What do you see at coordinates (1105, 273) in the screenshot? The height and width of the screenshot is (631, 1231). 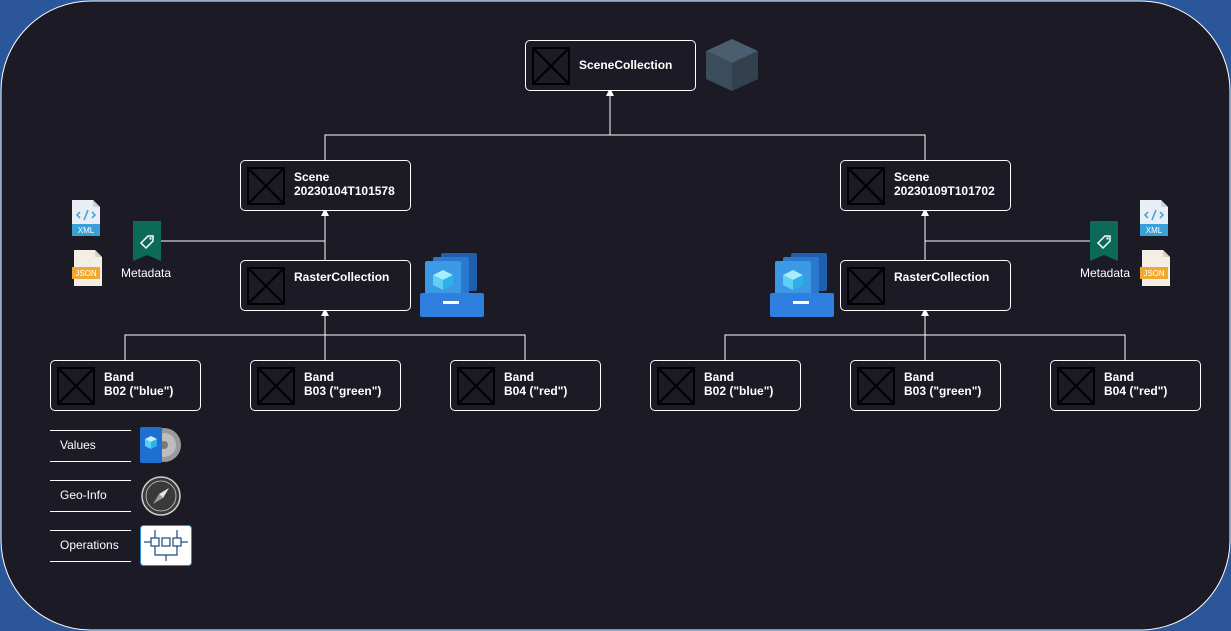 I see `metadata-right-label: Metadata` at bounding box center [1105, 273].